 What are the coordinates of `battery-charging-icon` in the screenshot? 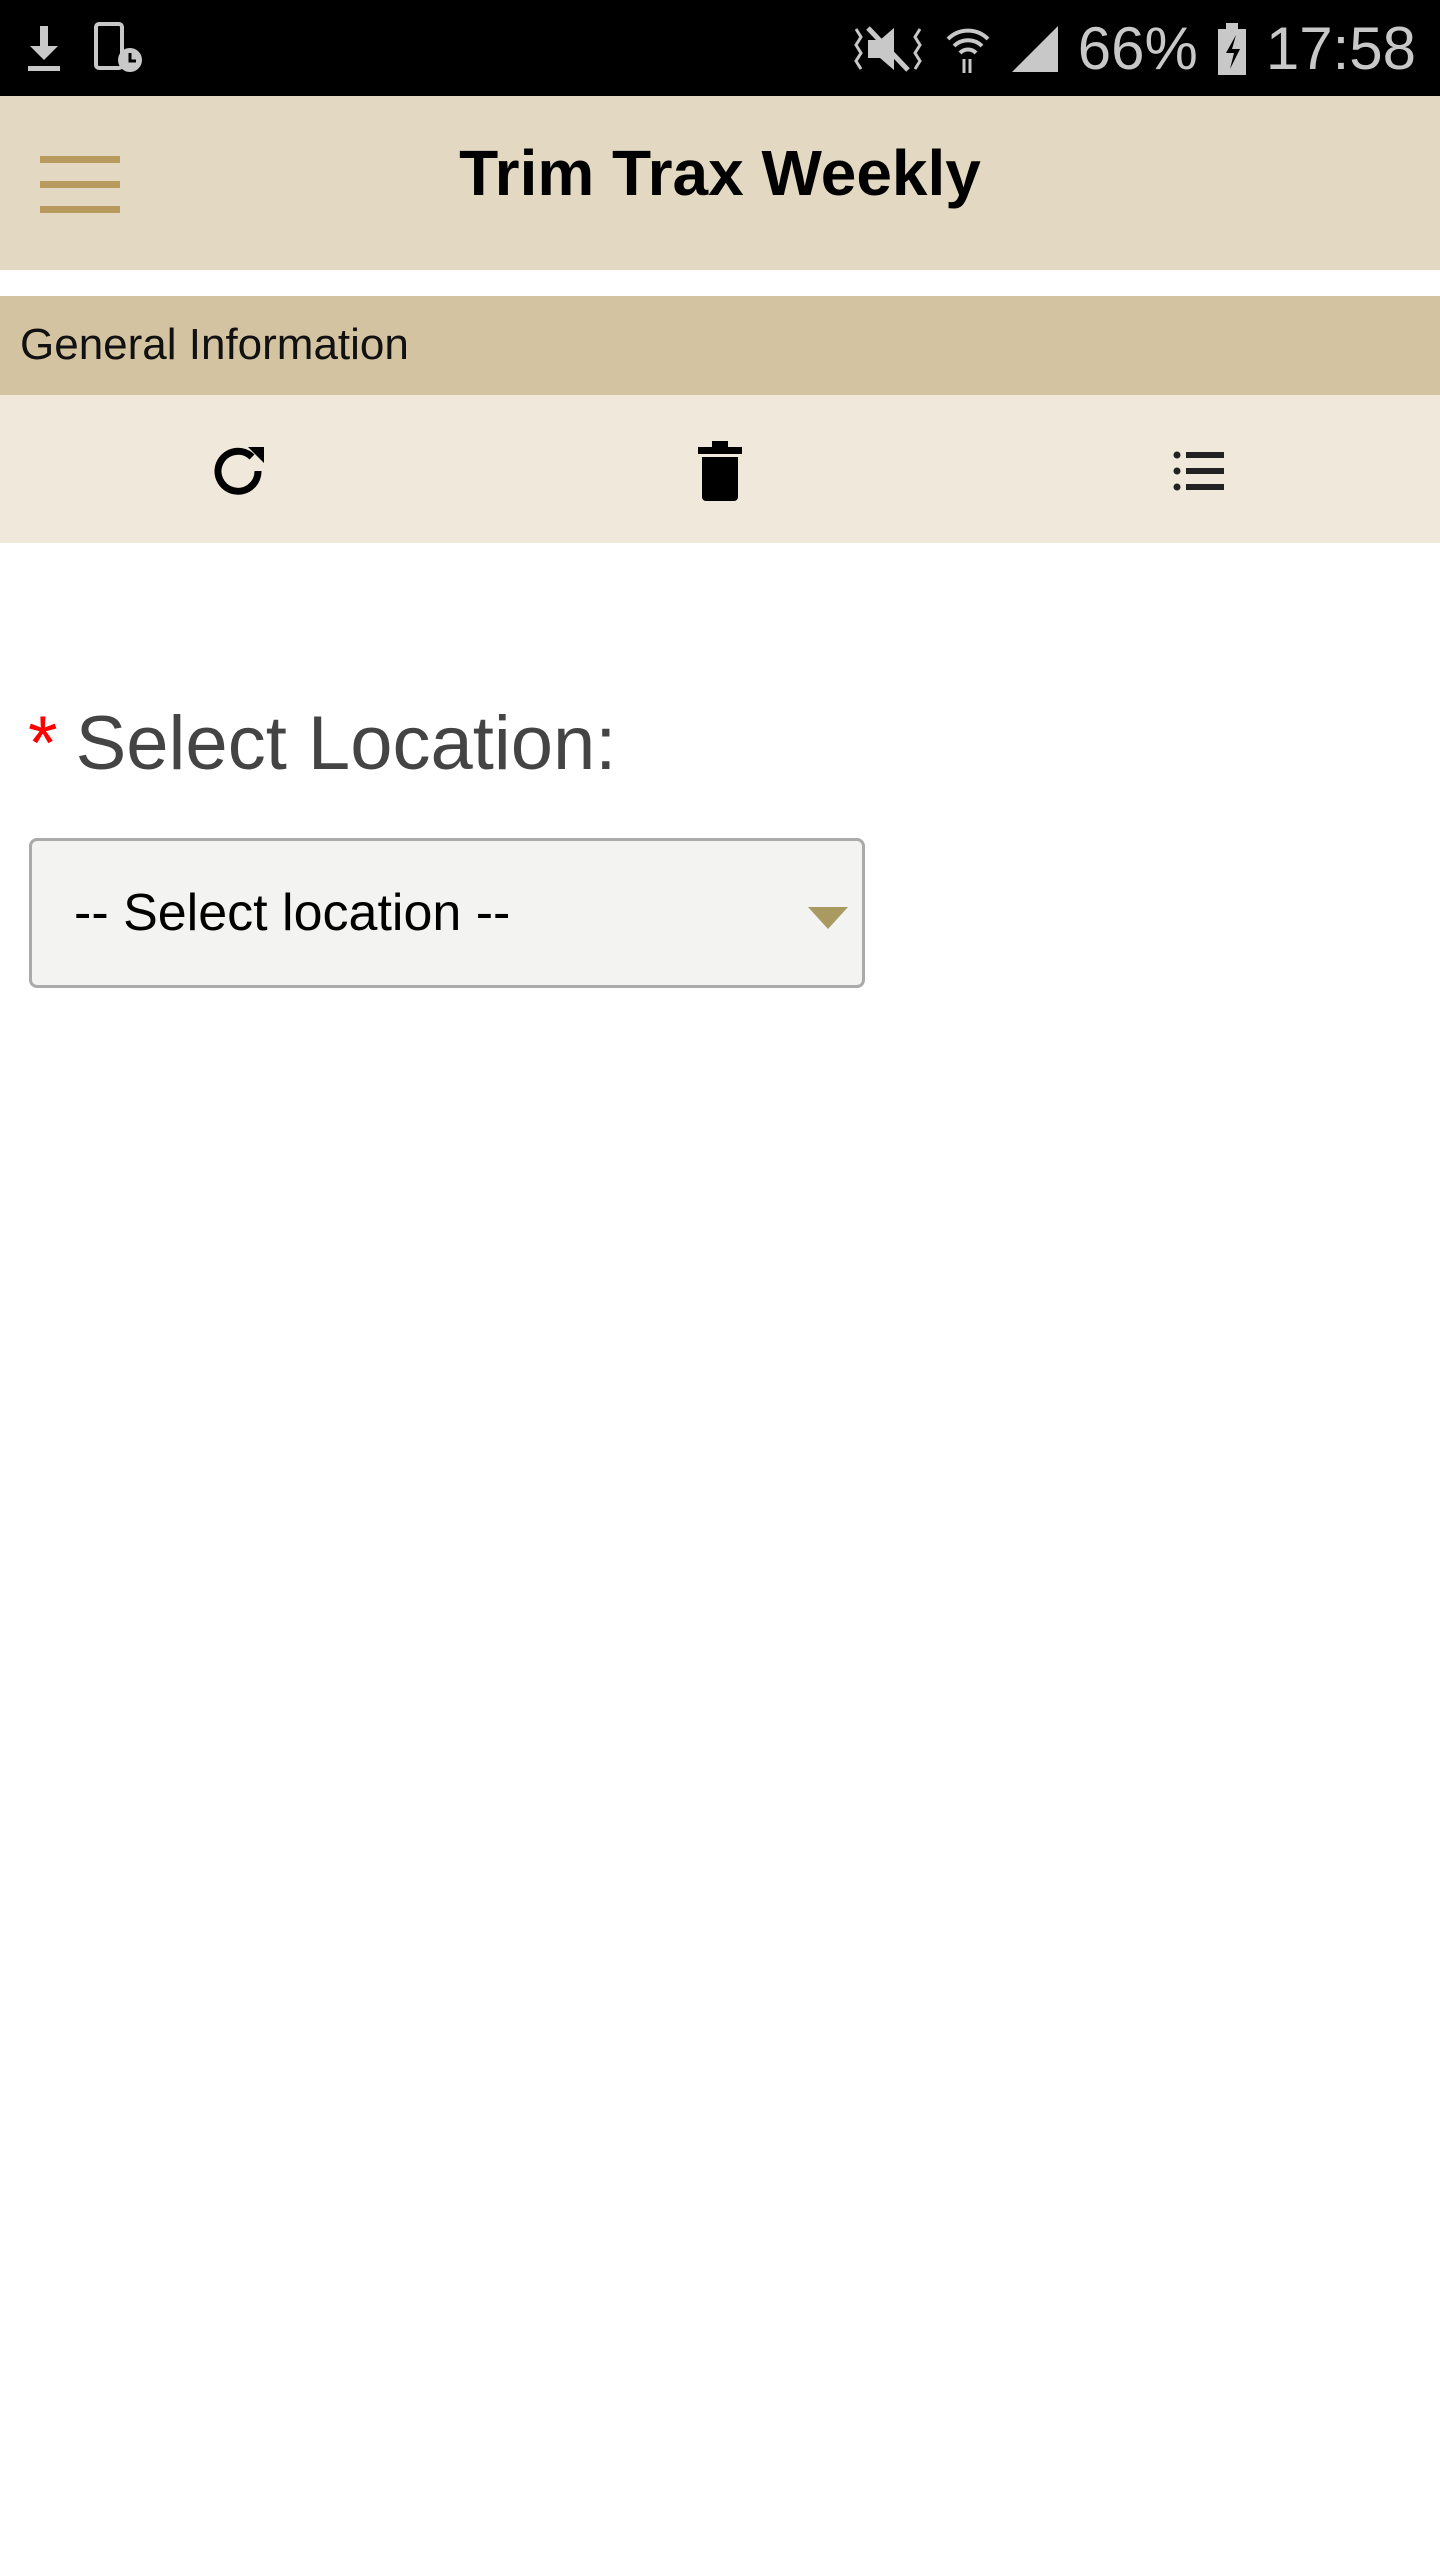 It's located at (1231, 48).